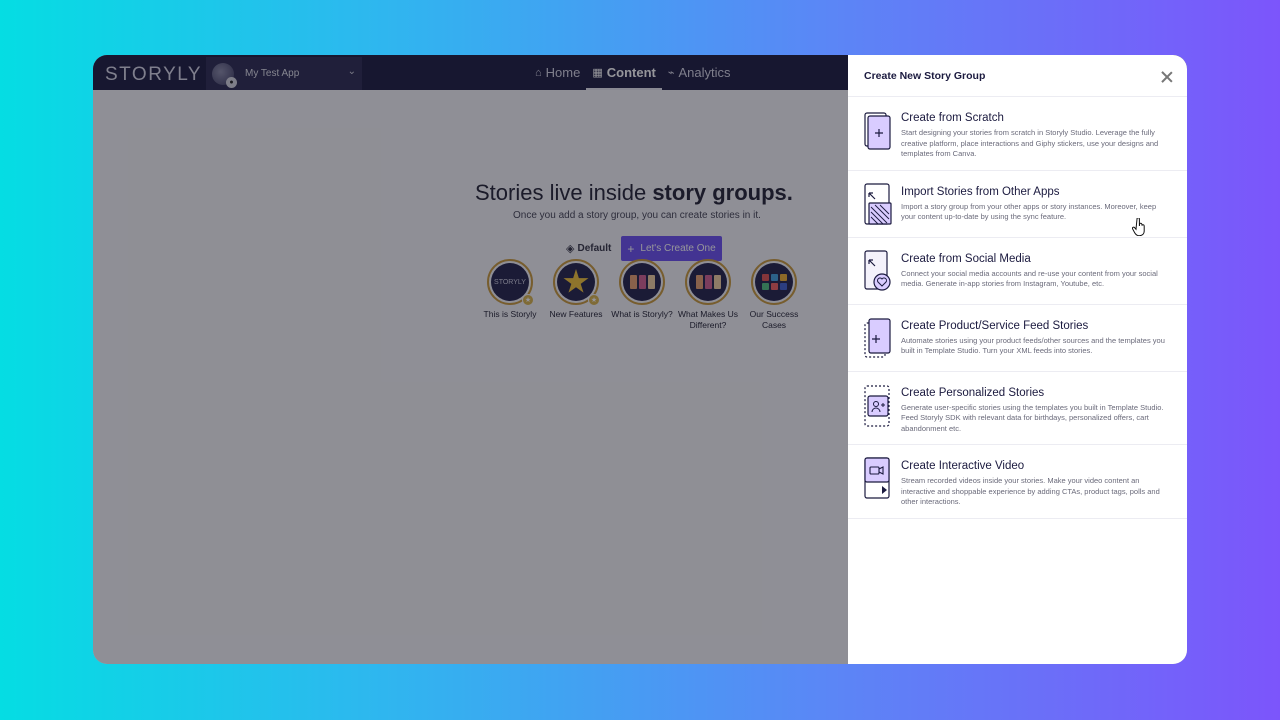 The height and width of the screenshot is (720, 1280). Describe the element at coordinates (877, 405) in the screenshot. I see `user-plus-page-icon` at that location.